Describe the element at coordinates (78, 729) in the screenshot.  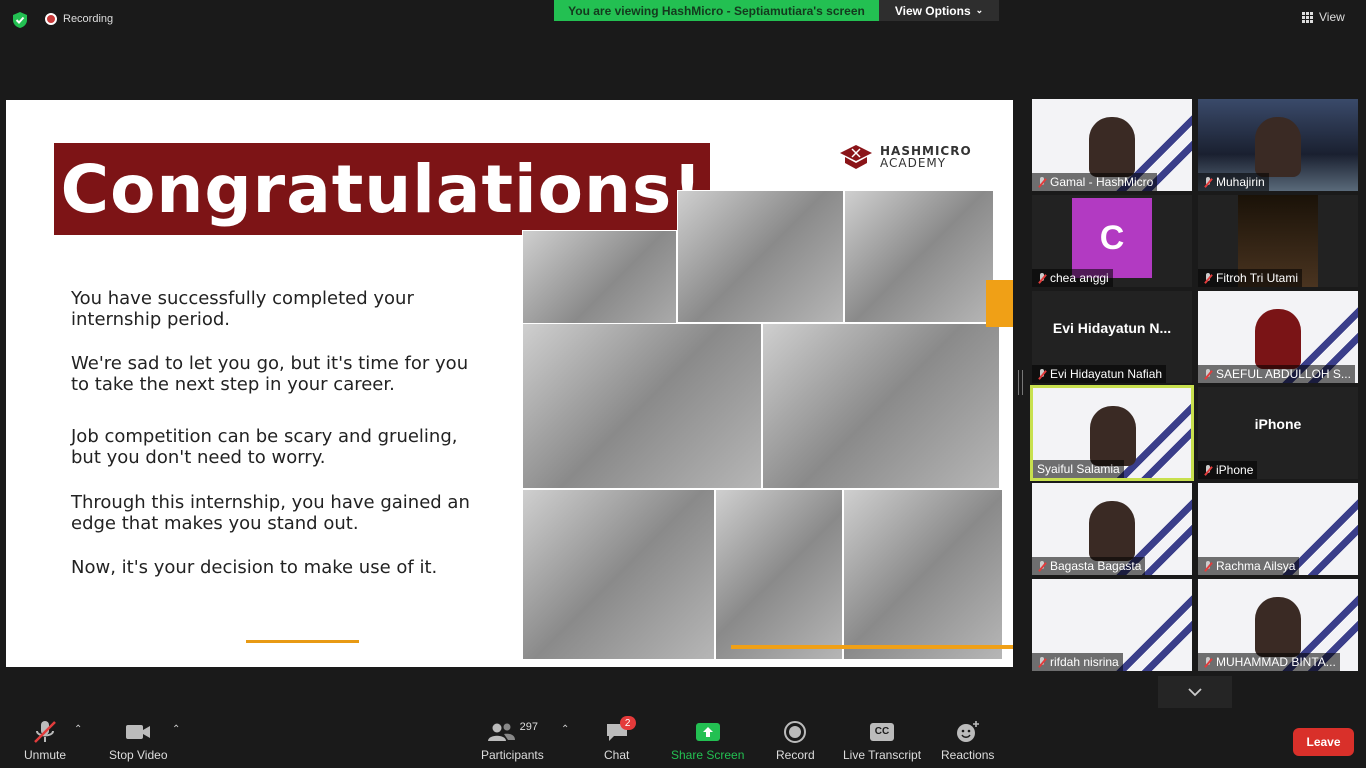
I see `audio-options-caret-icon: ⌃` at that location.